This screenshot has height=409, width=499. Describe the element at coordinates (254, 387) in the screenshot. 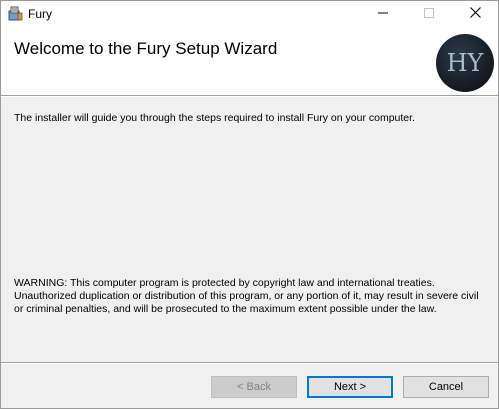

I see `back-button: < Back` at that location.